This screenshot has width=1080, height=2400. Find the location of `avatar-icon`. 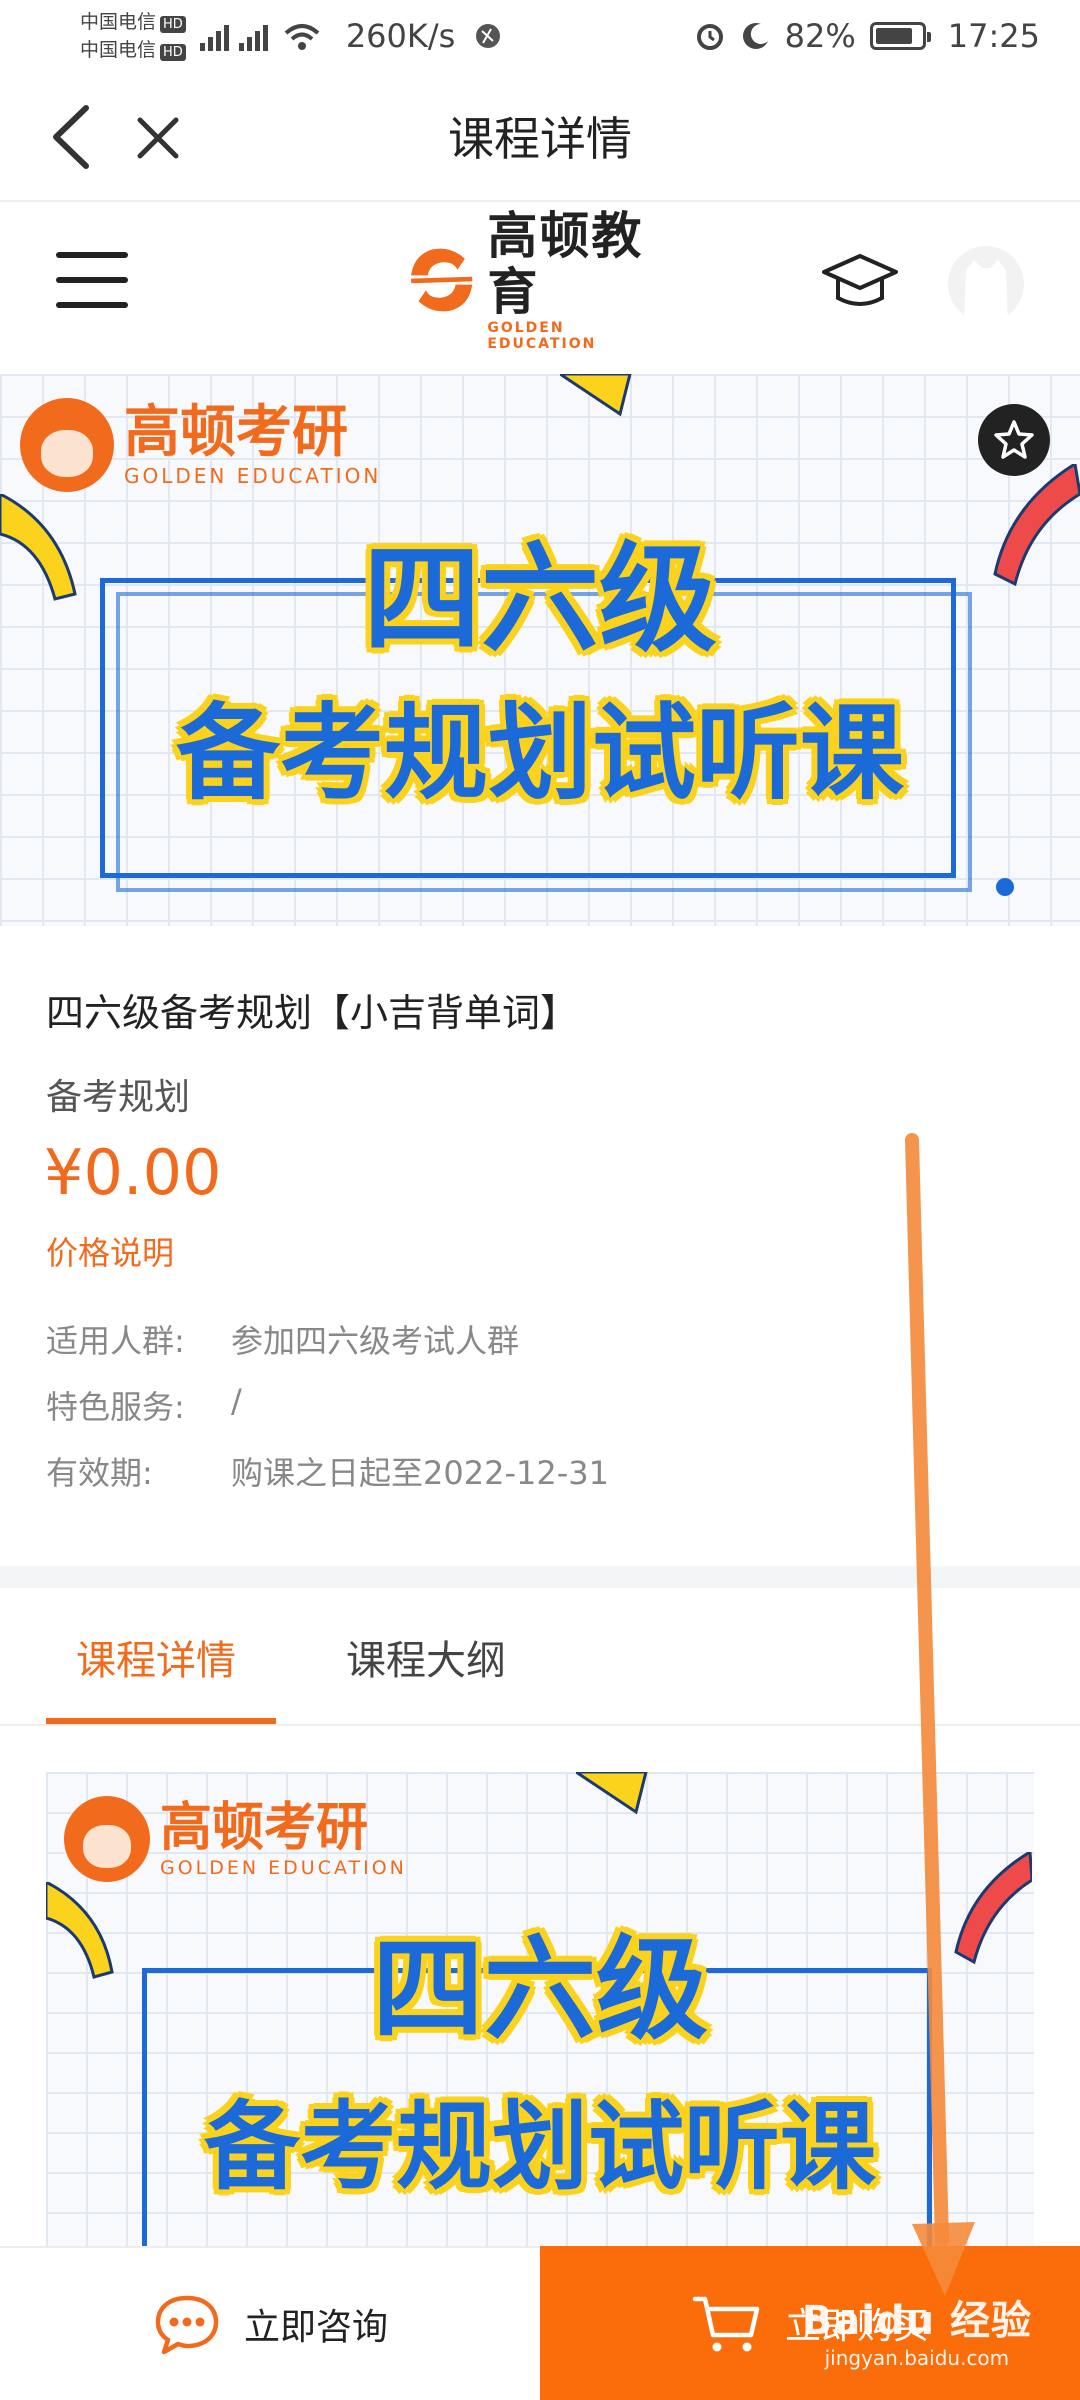

avatar-icon is located at coordinates (986, 291).